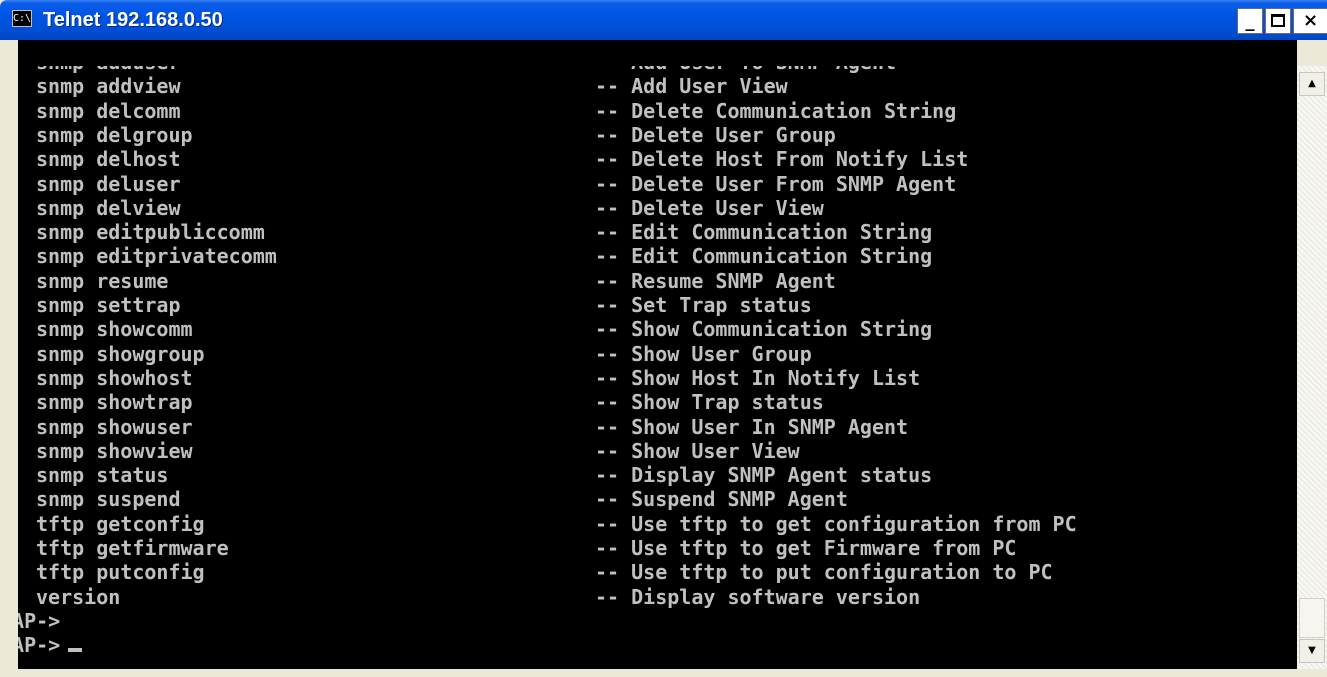 This screenshot has width=1327, height=677. I want to click on command-name: snmp resume, so click(102, 280).